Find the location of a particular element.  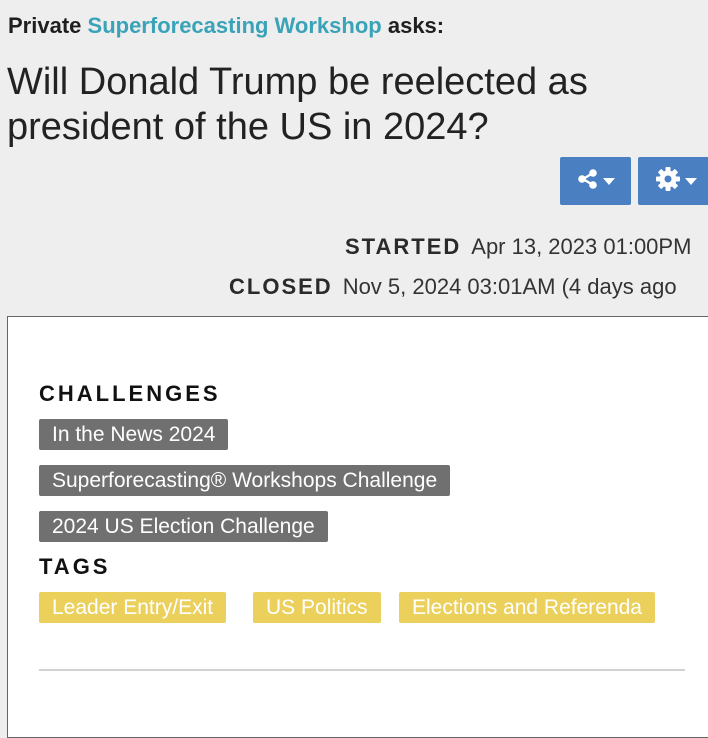

challenges-heading: CHALLENGES is located at coordinates (130, 393).